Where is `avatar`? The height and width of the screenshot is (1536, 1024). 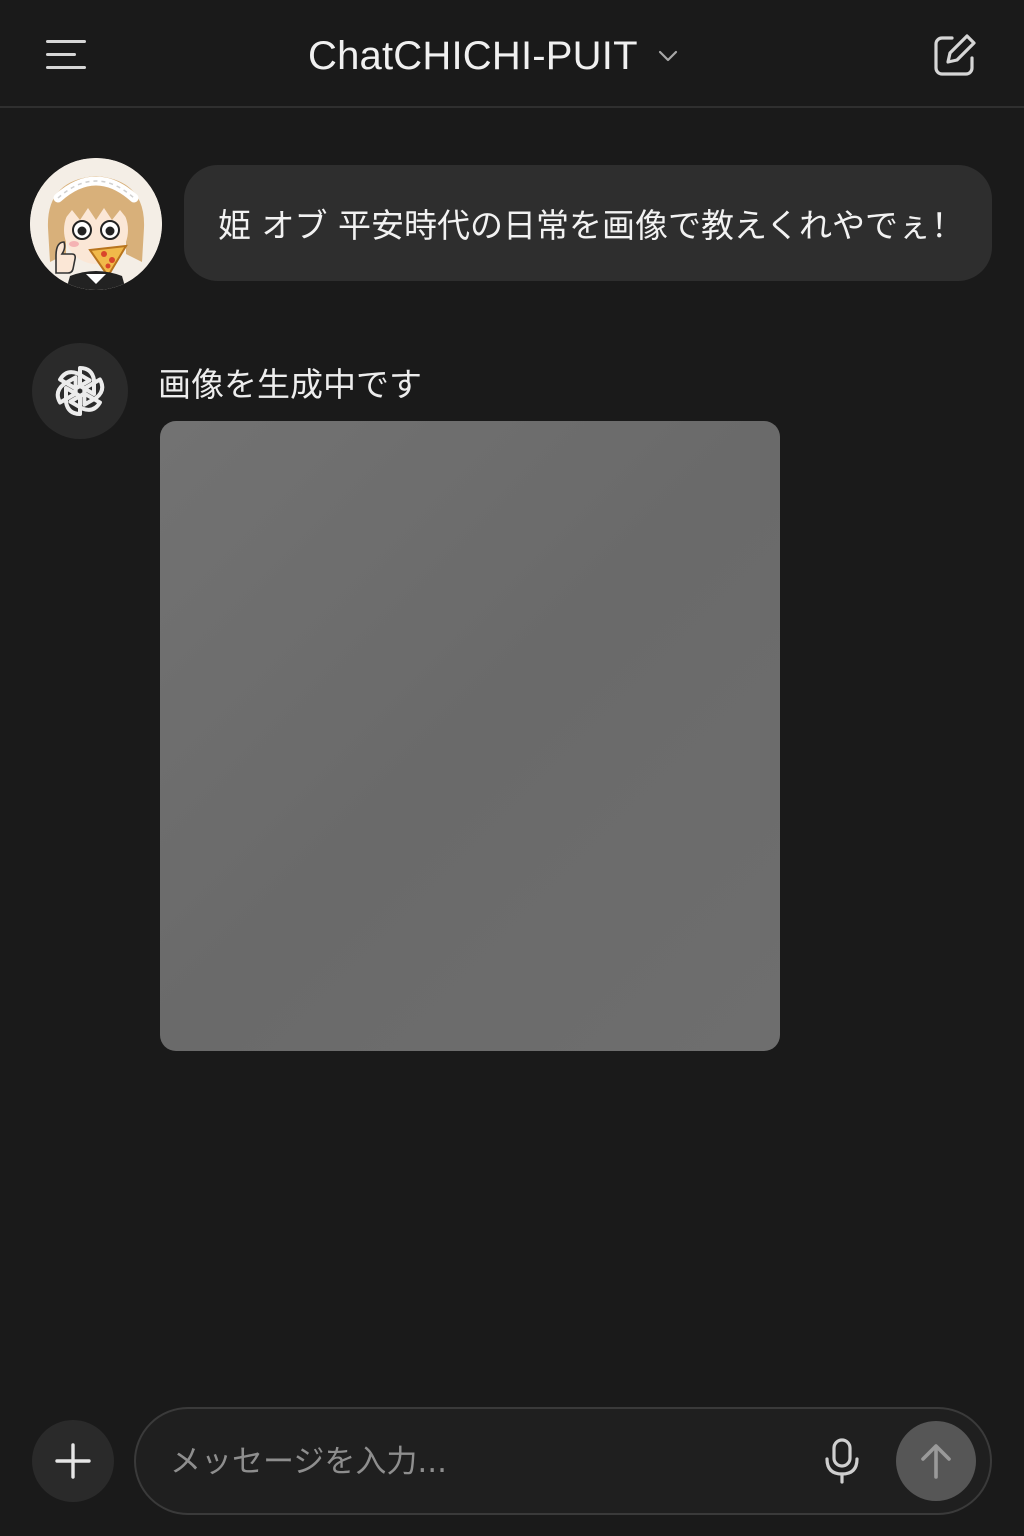
avatar is located at coordinates (96, 224).